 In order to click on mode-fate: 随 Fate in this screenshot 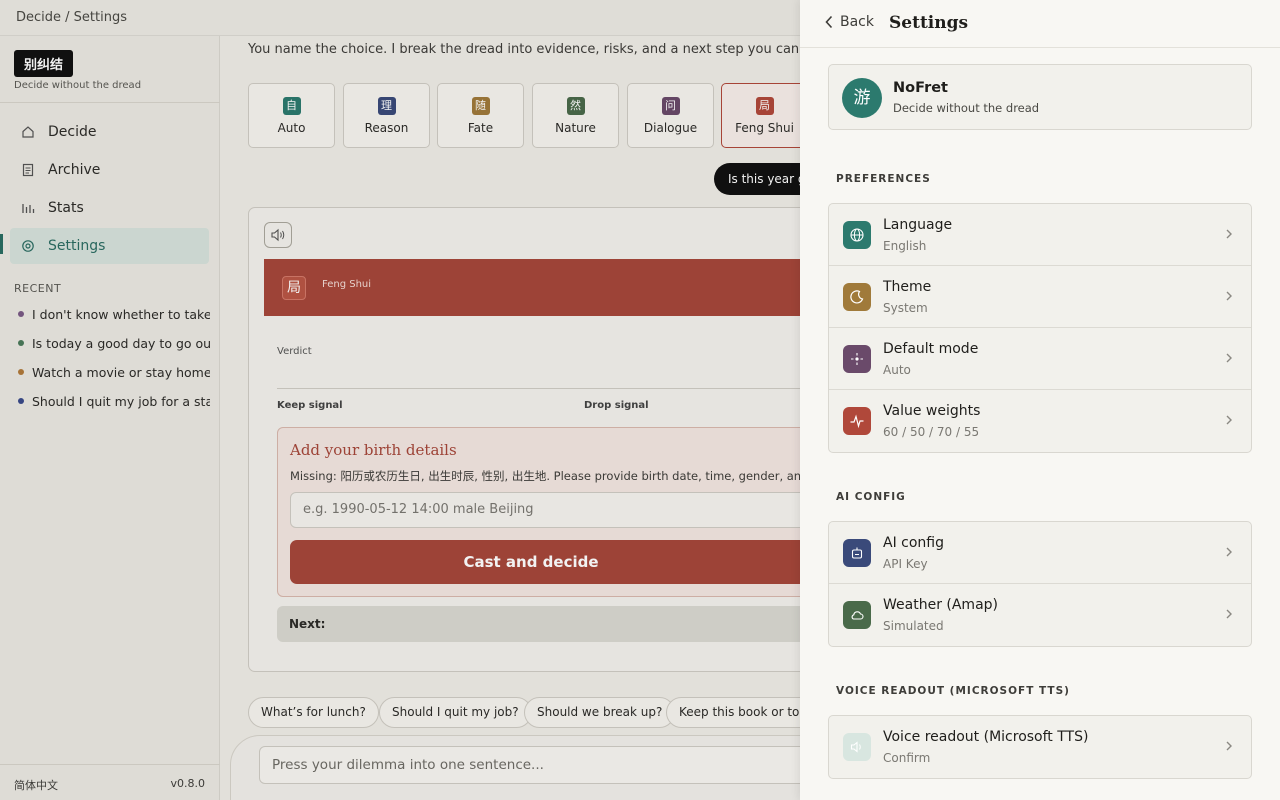, I will do `click(480, 115)`.